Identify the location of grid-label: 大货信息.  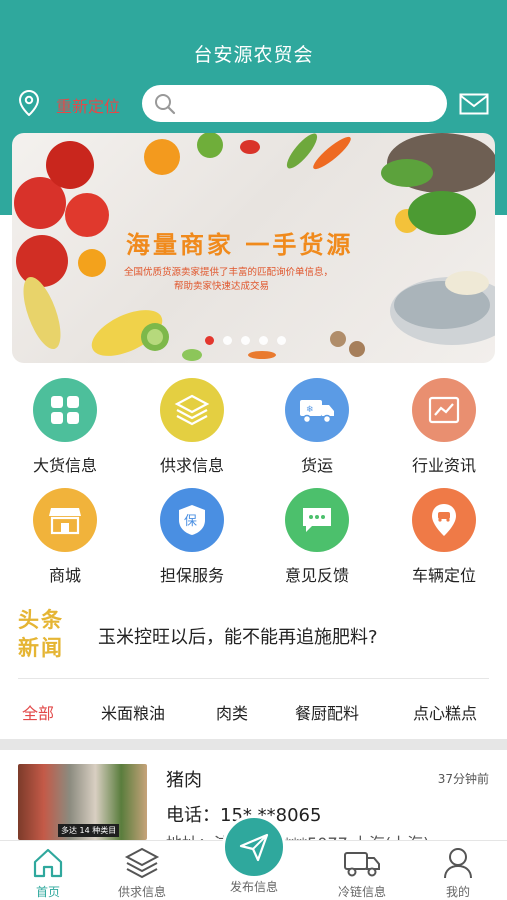
(64, 465).